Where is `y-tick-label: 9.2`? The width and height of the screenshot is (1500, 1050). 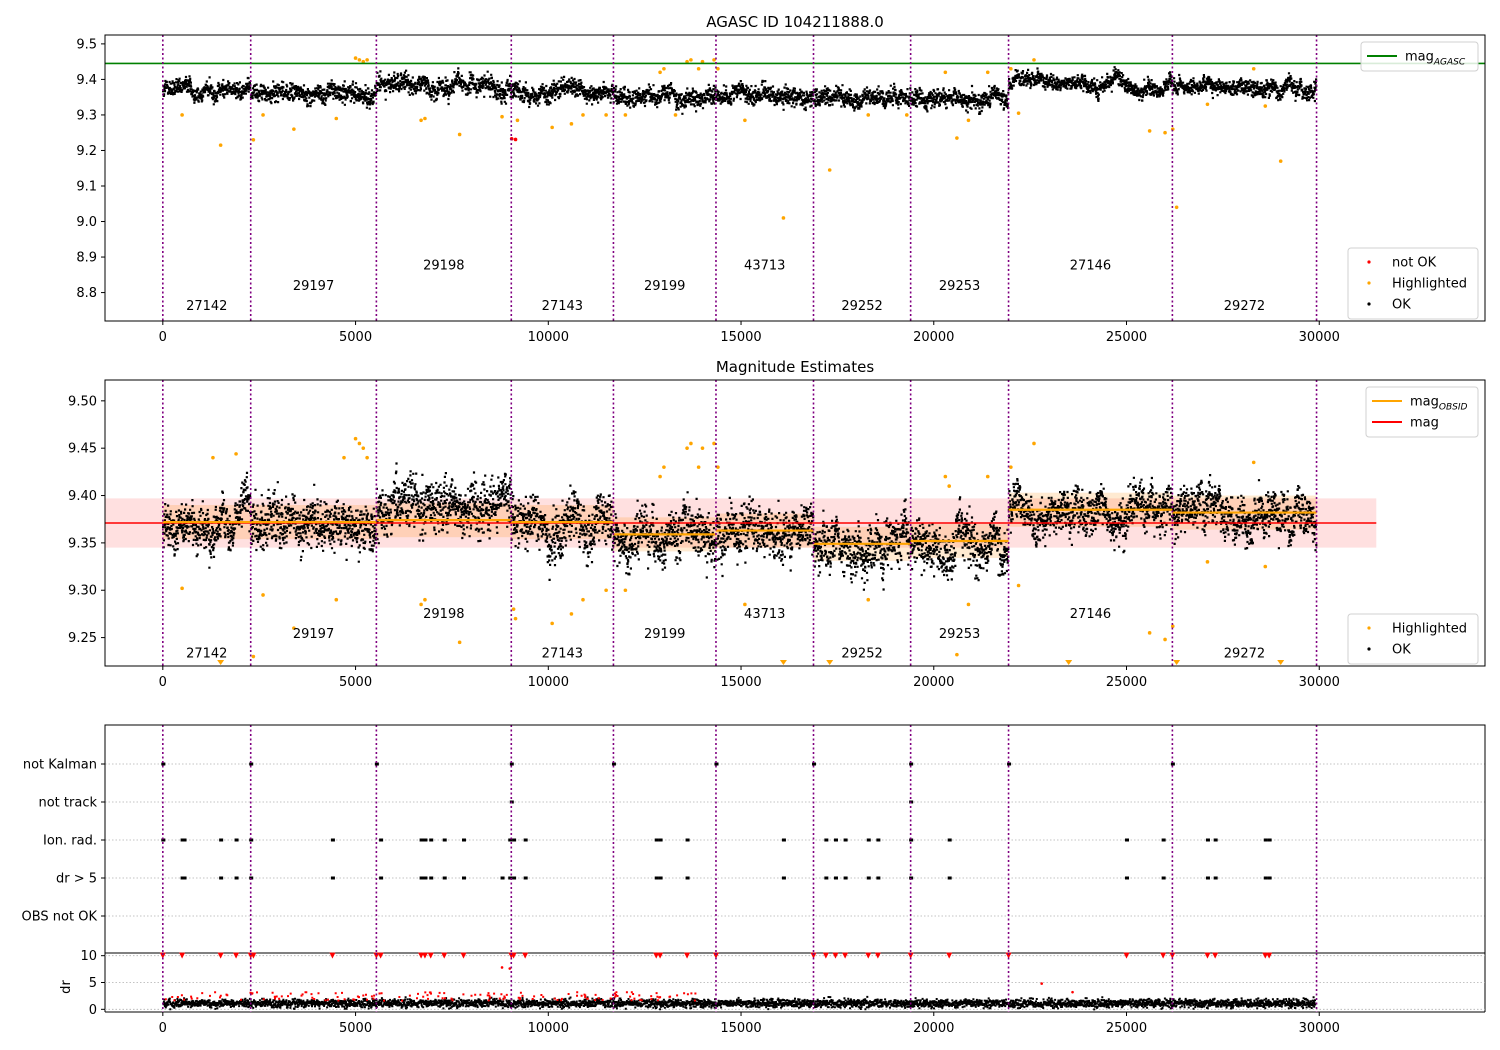
y-tick-label: 9.2 is located at coordinates (86, 151).